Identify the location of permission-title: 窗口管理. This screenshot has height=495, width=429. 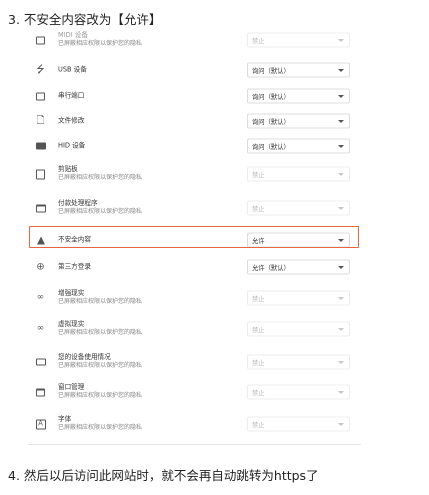
(71, 387).